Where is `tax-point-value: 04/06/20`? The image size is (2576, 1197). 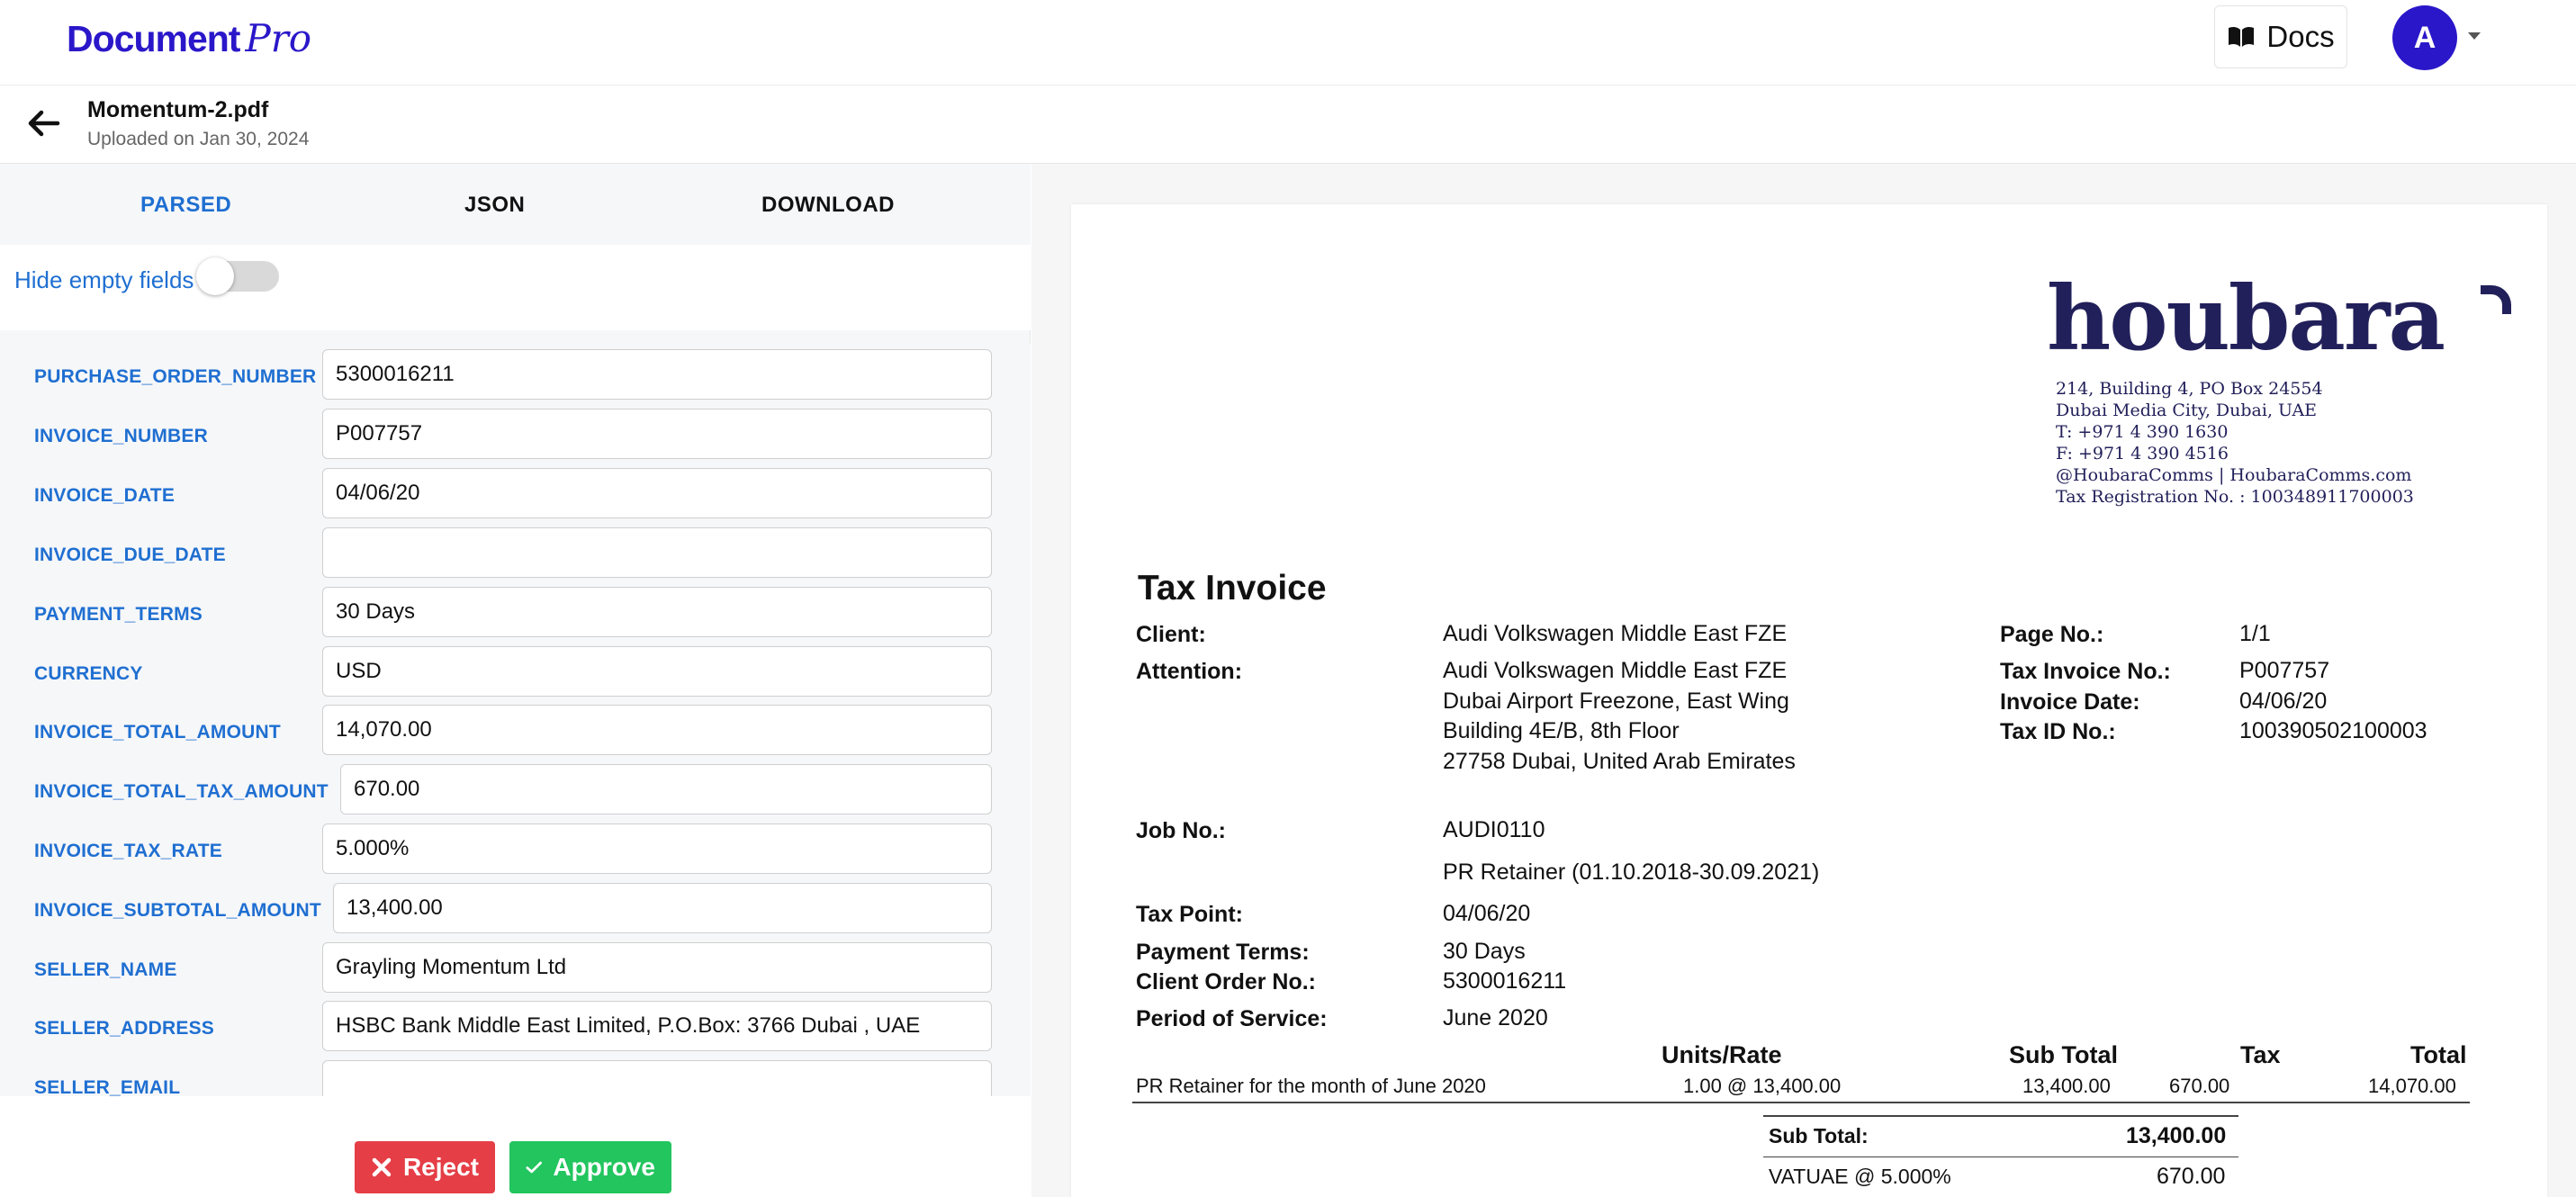 tax-point-value: 04/06/20 is located at coordinates (1487, 913).